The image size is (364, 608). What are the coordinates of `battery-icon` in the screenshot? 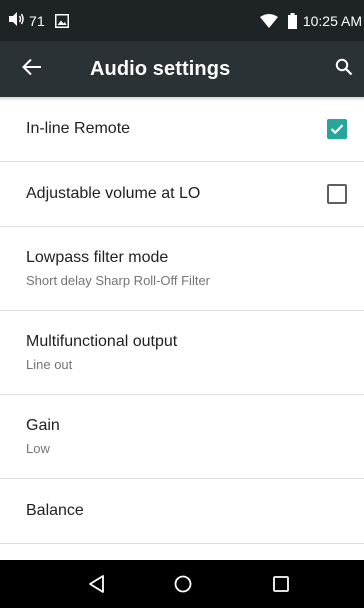 It's located at (292, 20).